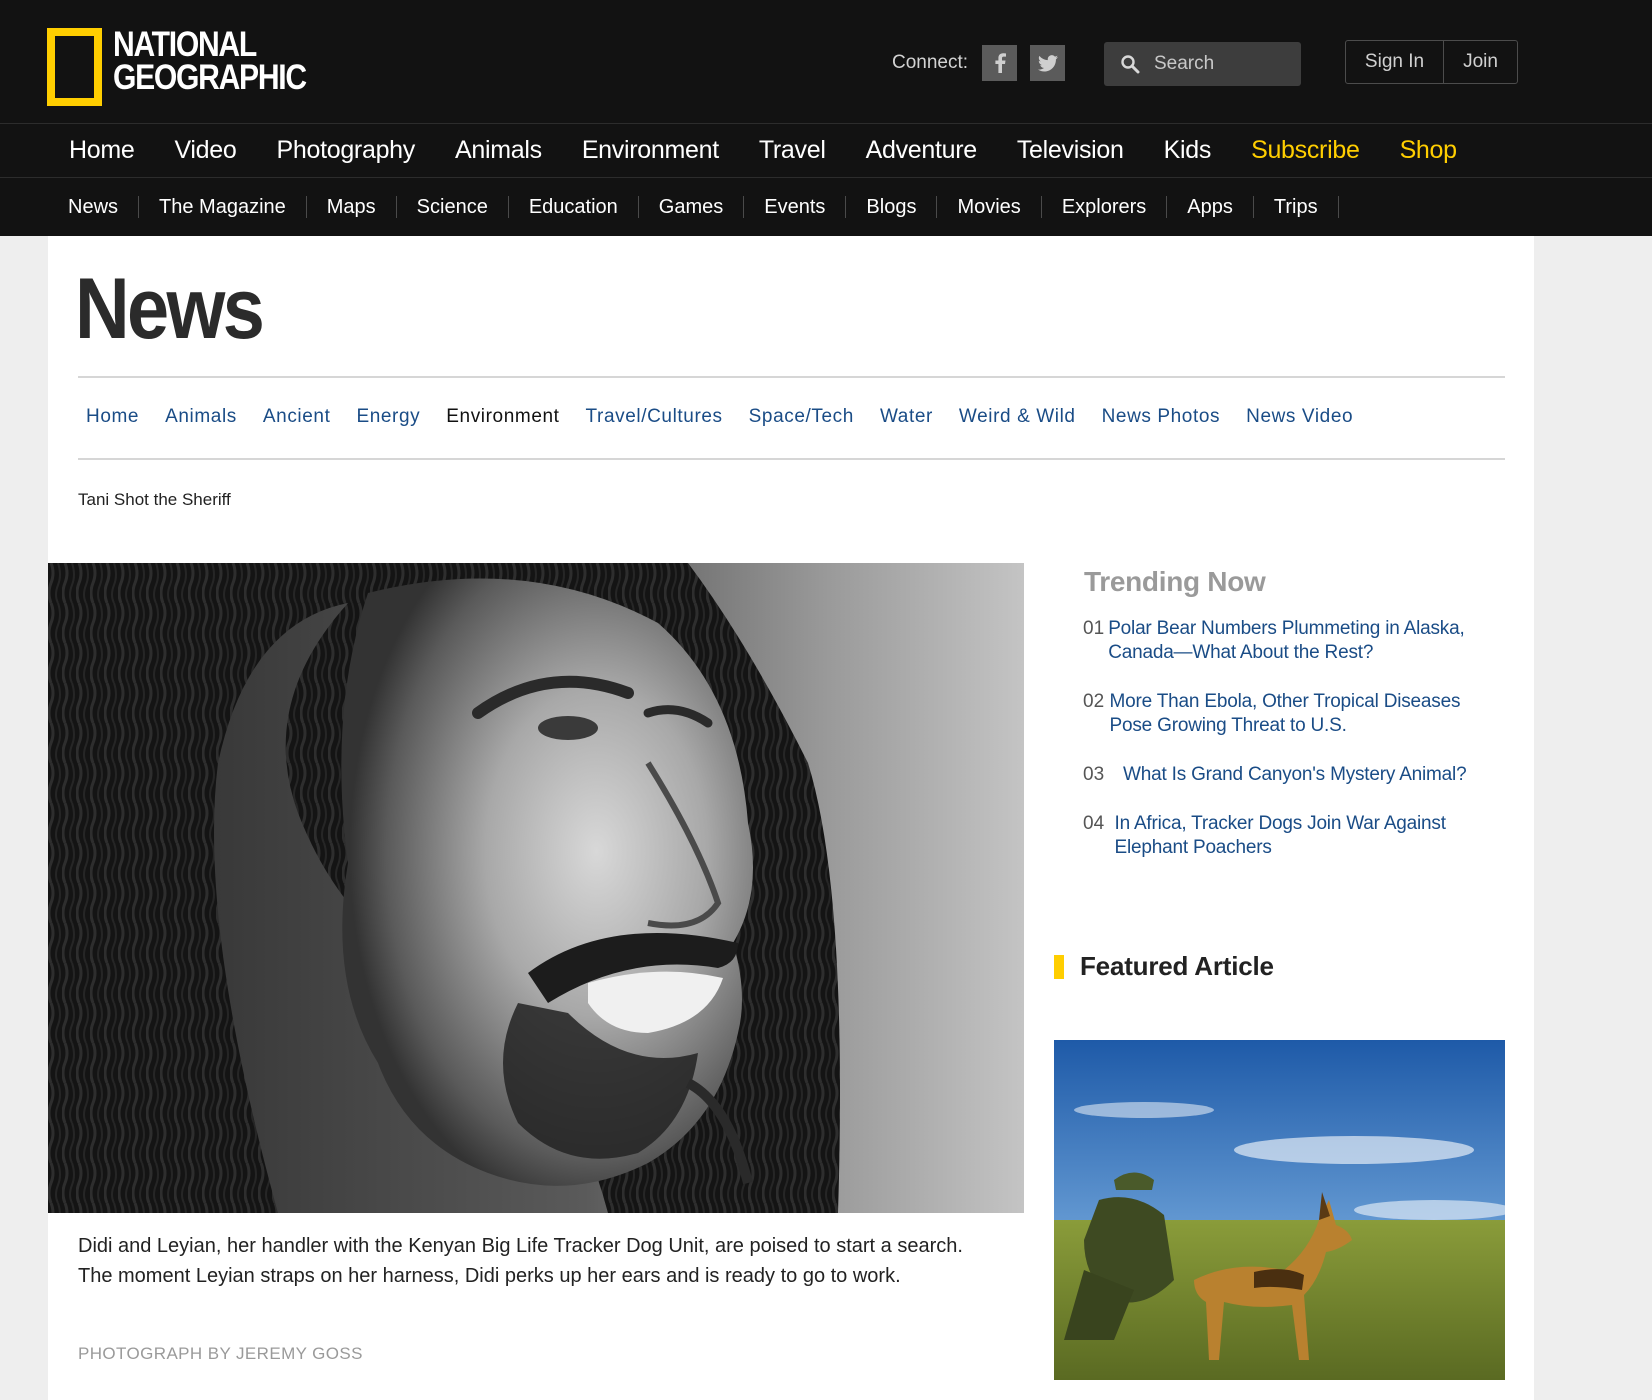 The width and height of the screenshot is (1652, 1400). I want to click on section-nav-ancient: Ancient, so click(297, 416).